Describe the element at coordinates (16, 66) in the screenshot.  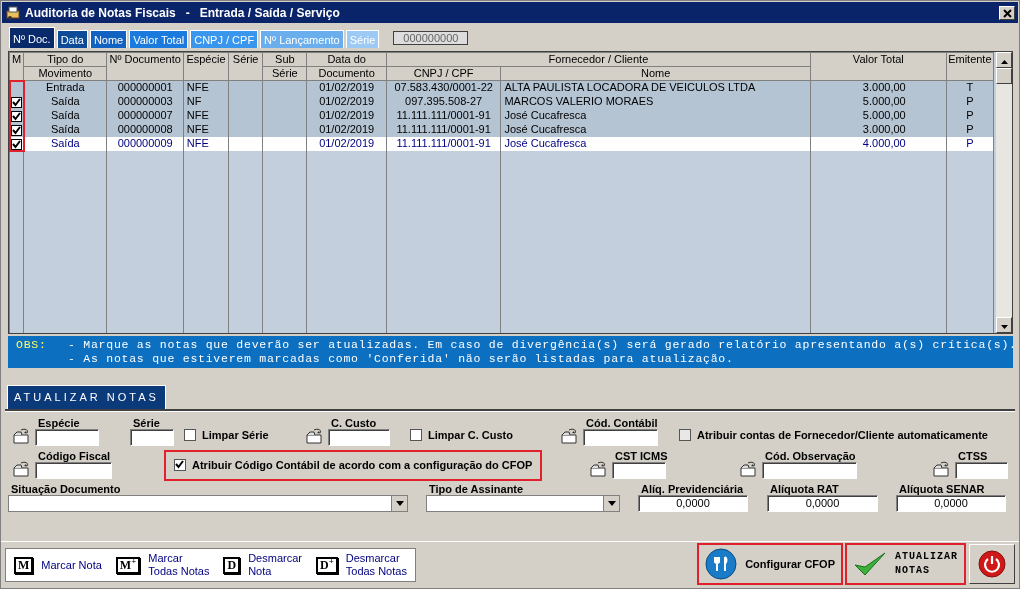
I see `column-header: M` at that location.